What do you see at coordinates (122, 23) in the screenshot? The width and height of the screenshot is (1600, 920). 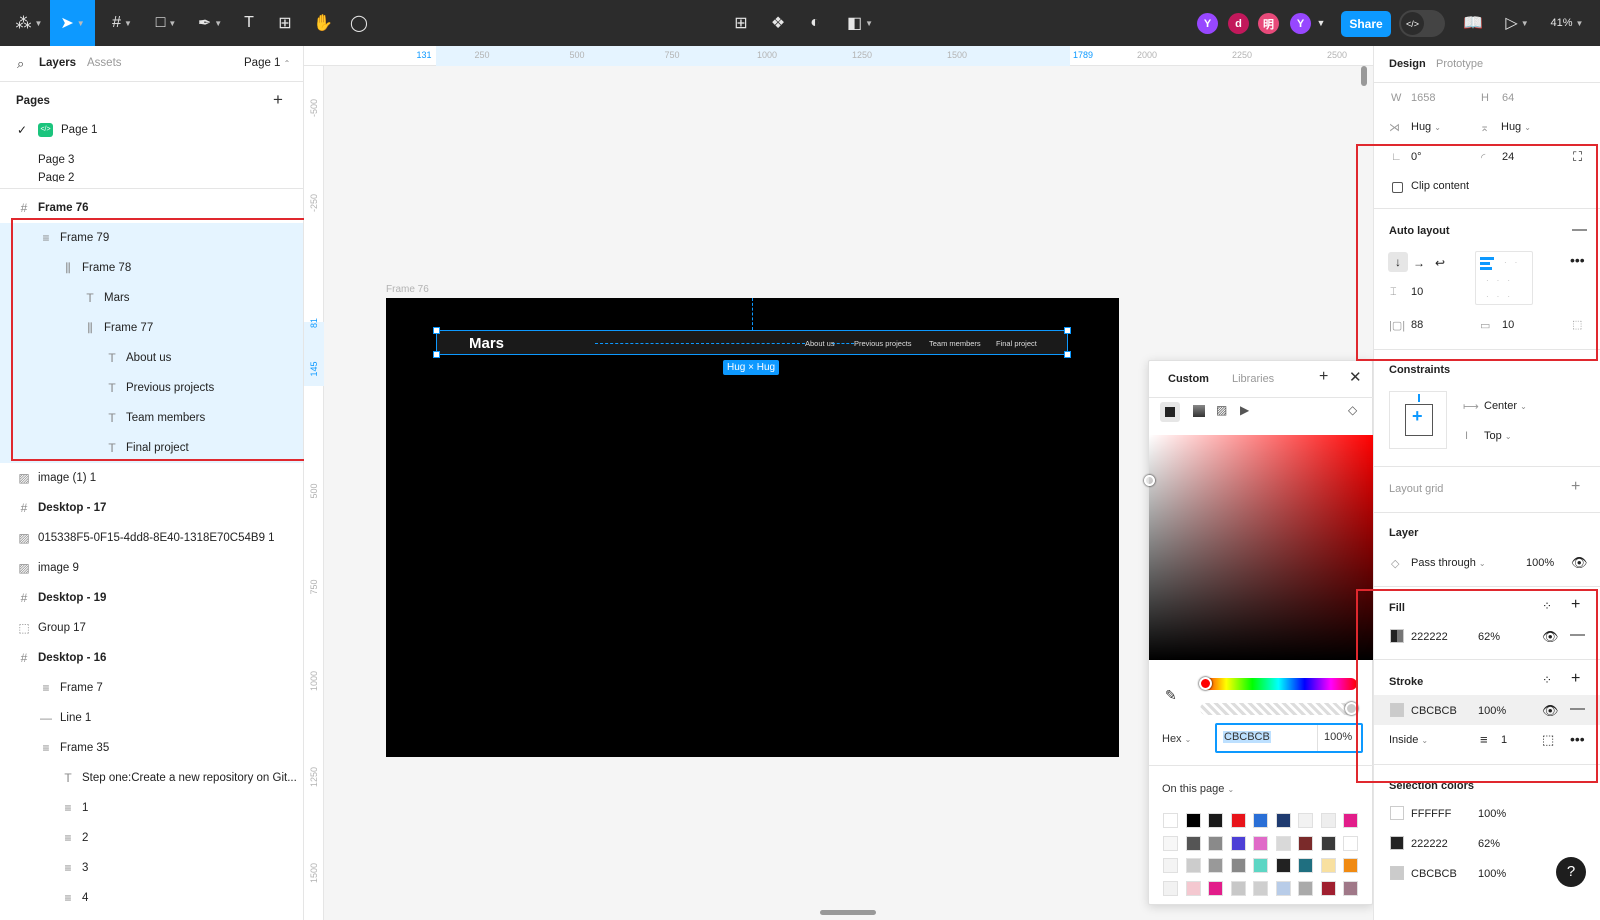 I see `frame-tool-button: # ▼` at bounding box center [122, 23].